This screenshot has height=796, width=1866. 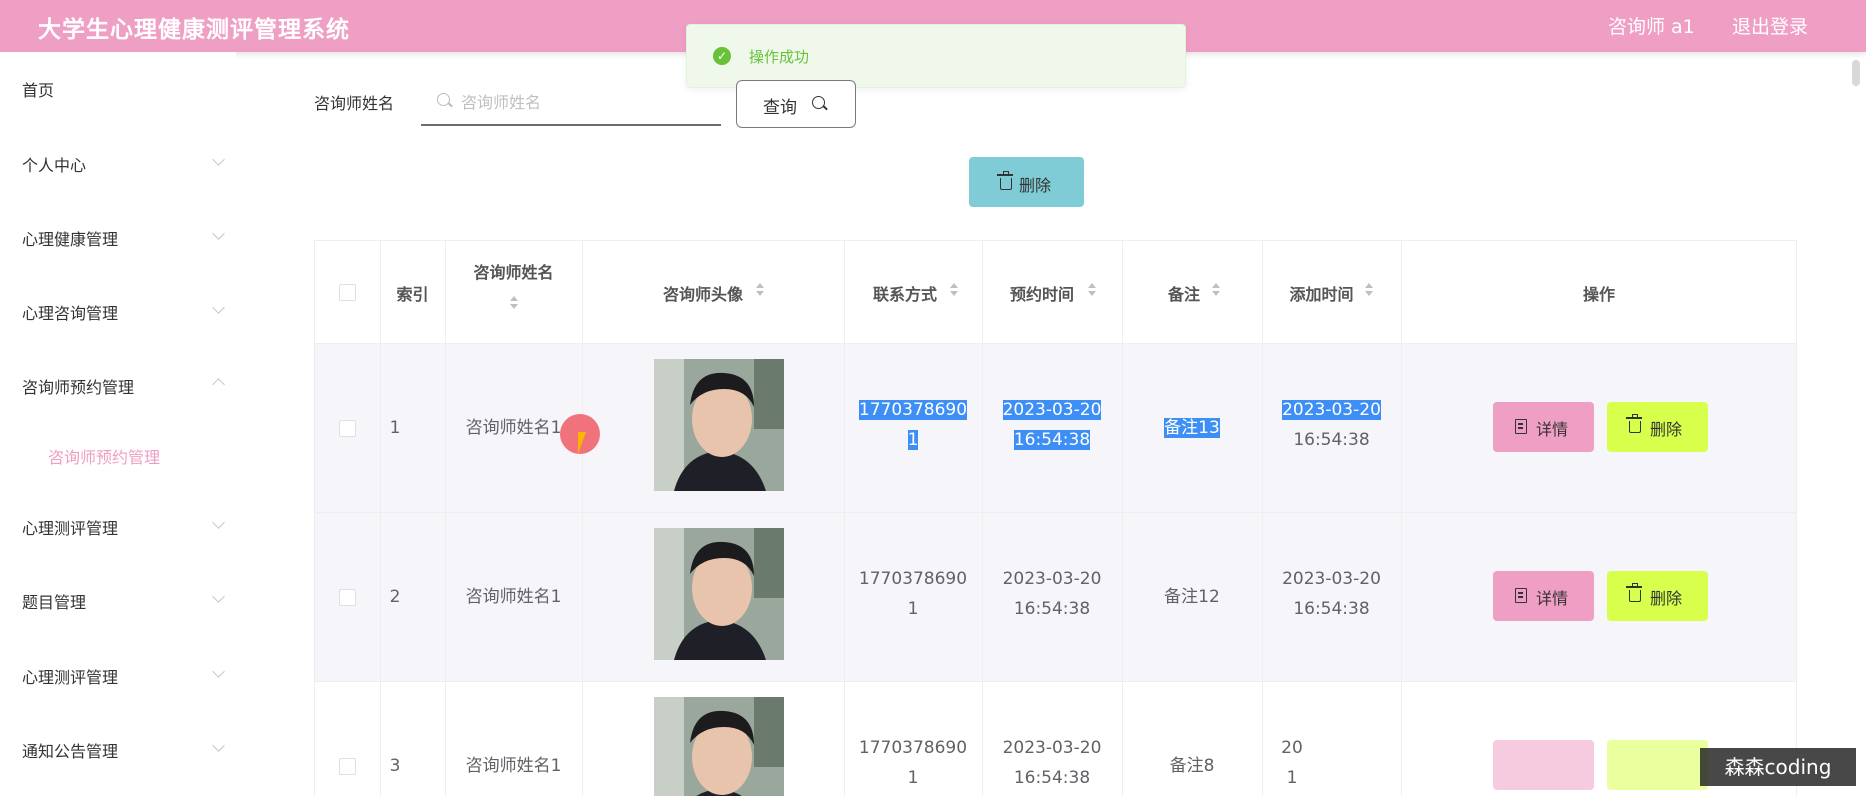 I want to click on detail-button, so click(x=1543, y=765).